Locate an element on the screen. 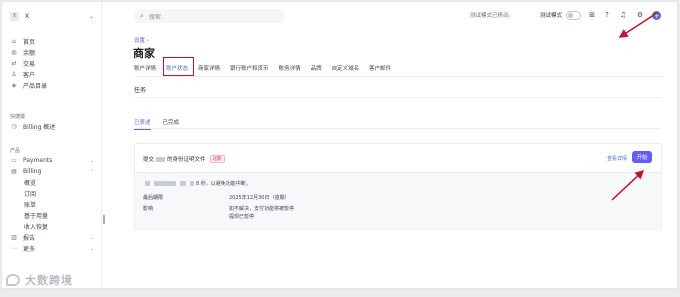 Image resolution: width=680 pixels, height=297 pixels. watermark-icon is located at coordinates (13, 280).